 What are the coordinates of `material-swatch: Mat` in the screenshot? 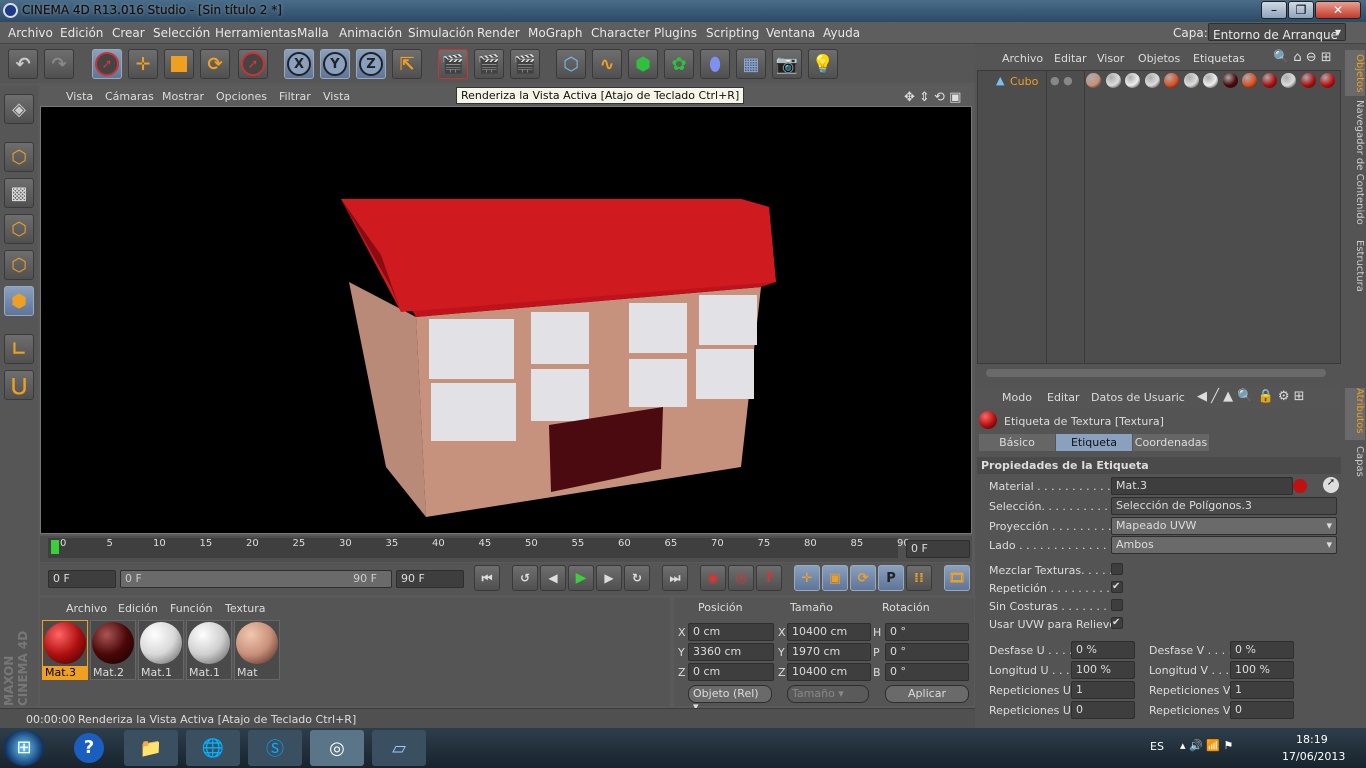 It's located at (257, 650).